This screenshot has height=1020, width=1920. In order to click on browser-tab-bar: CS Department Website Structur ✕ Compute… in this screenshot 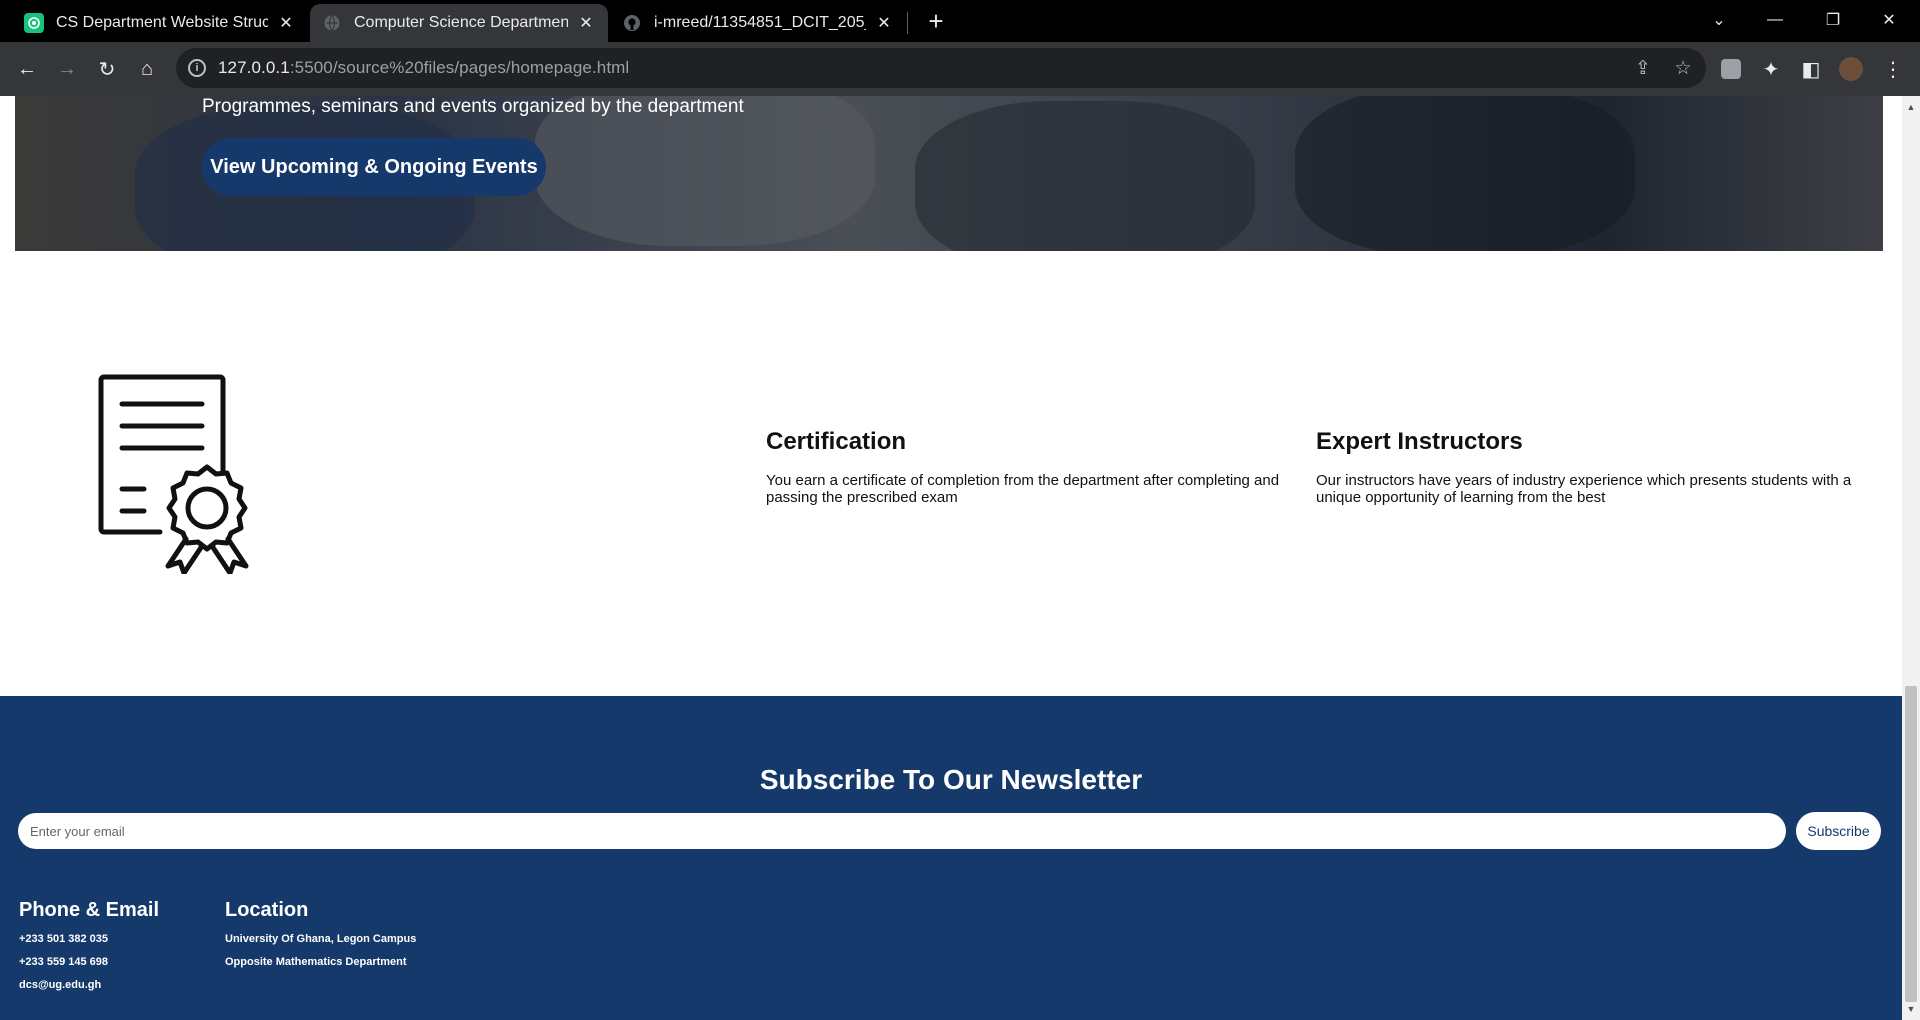, I will do `click(960, 21)`.